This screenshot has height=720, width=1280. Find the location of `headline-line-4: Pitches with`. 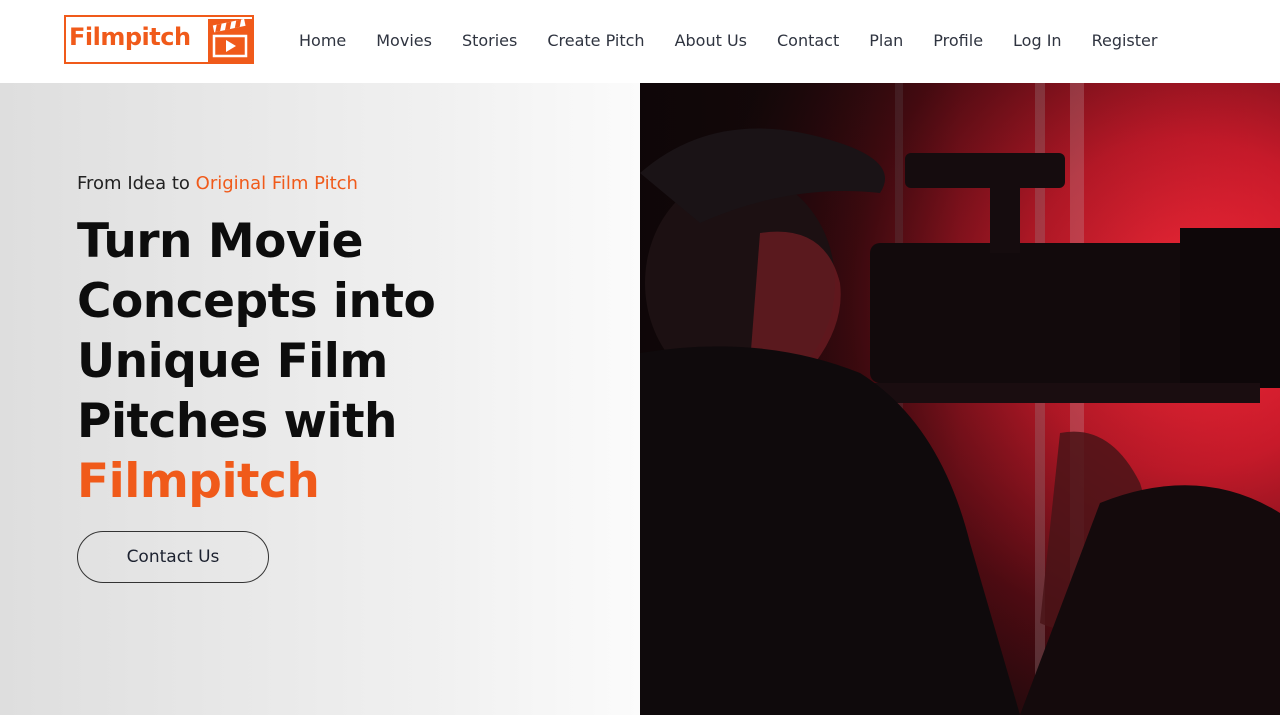

headline-line-4: Pitches with is located at coordinates (237, 421).